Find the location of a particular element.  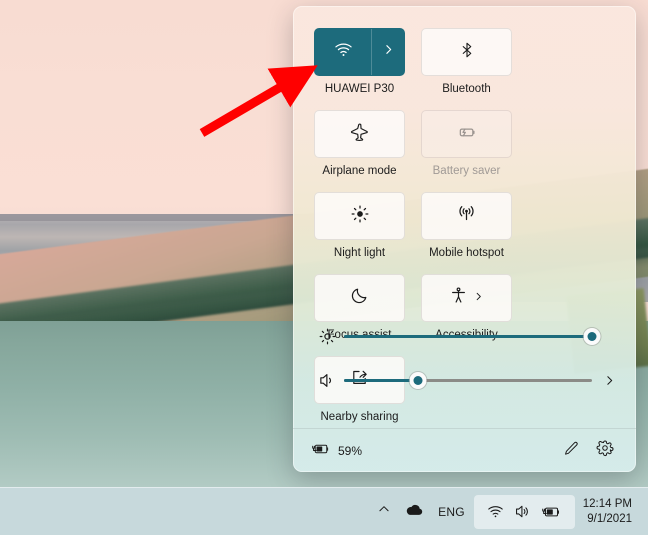

quick-settings-tray-button is located at coordinates (524, 511).